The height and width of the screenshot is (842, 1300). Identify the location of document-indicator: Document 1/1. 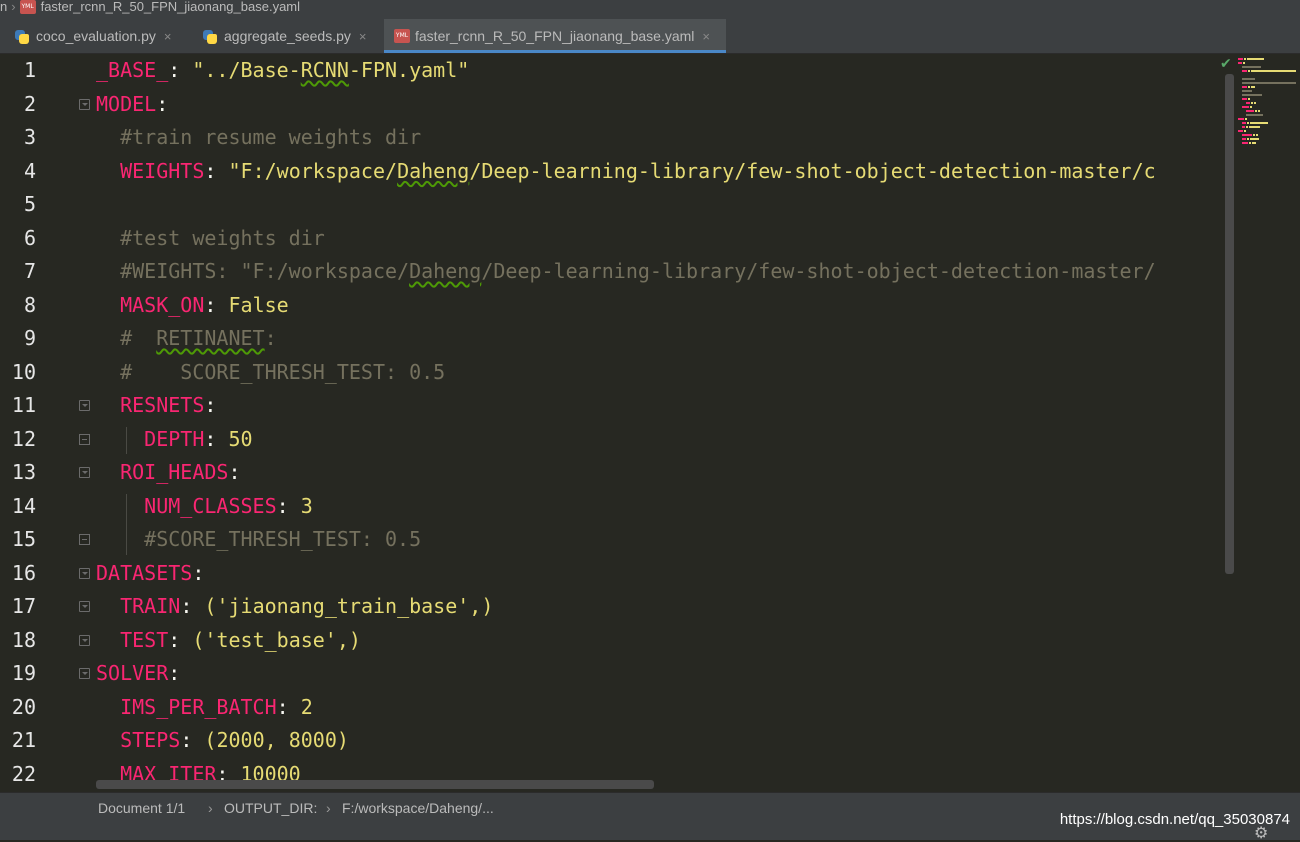
(141, 808).